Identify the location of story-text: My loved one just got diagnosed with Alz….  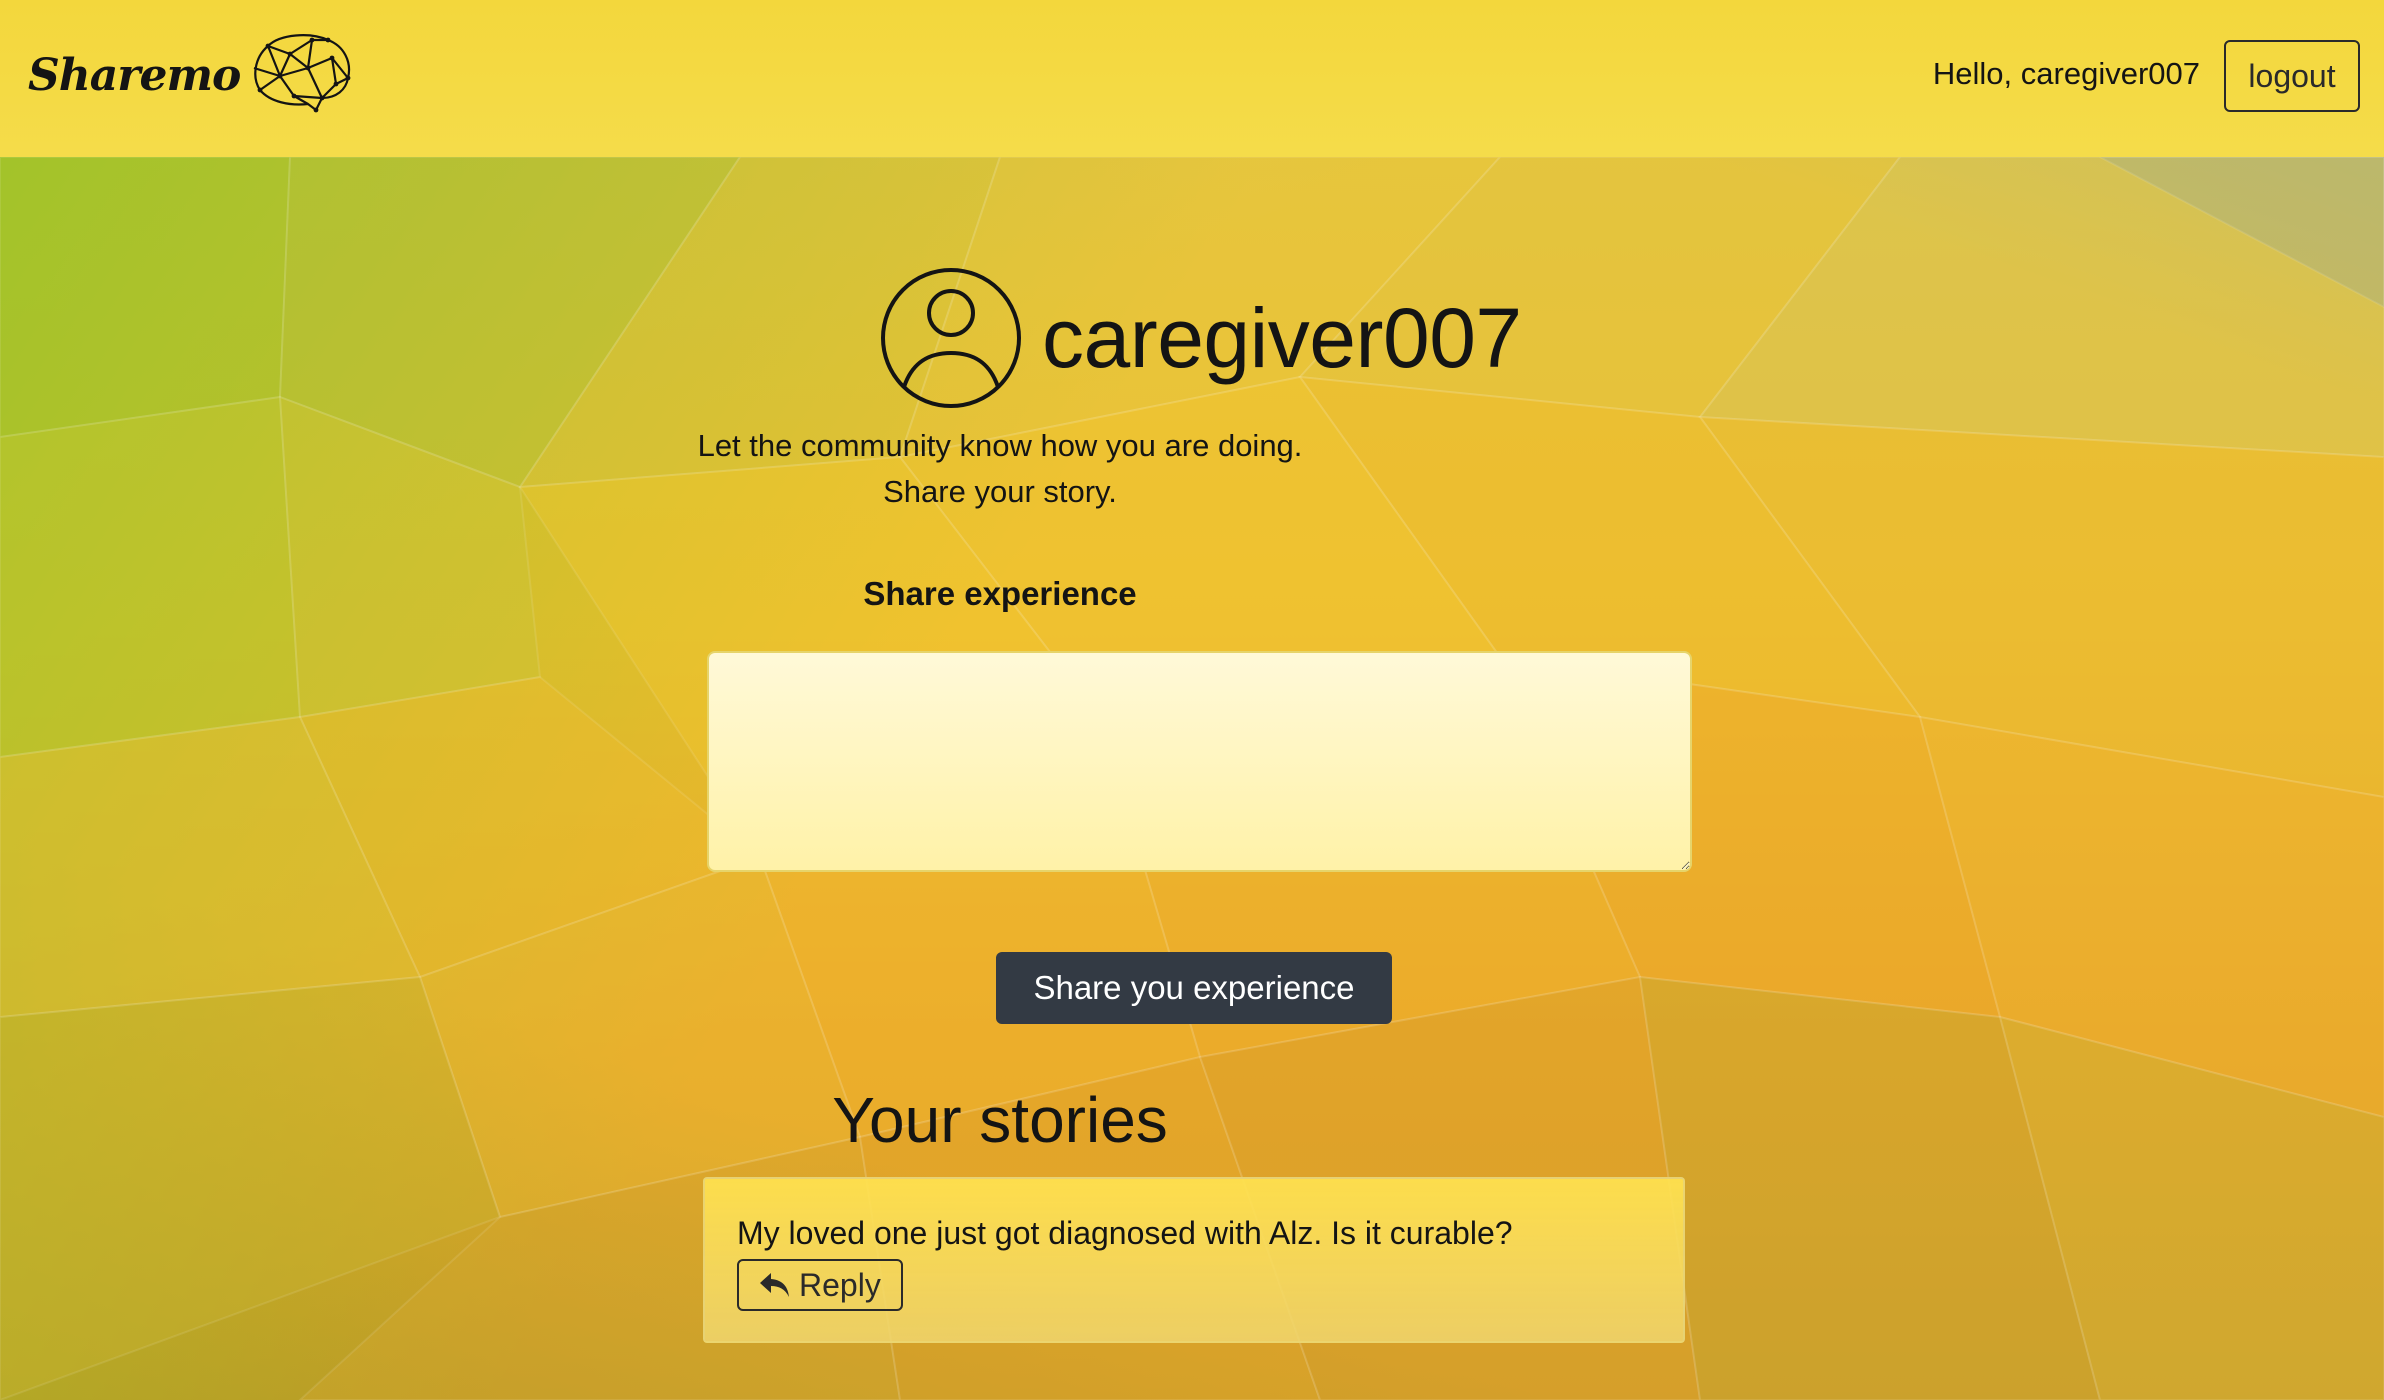
(1125, 1233).